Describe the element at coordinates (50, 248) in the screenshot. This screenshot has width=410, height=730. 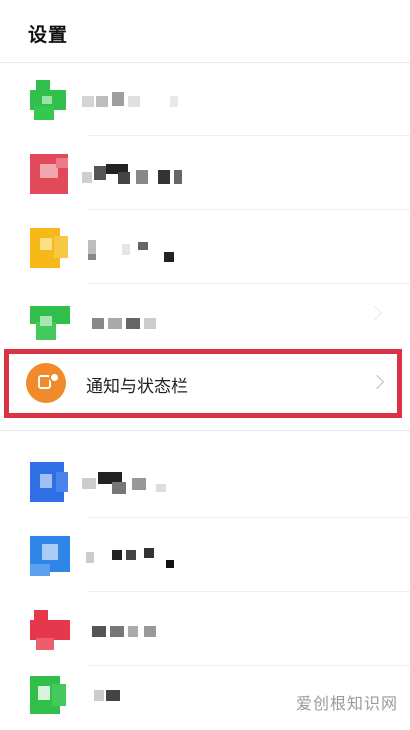
I see `yellow-app-icon` at that location.